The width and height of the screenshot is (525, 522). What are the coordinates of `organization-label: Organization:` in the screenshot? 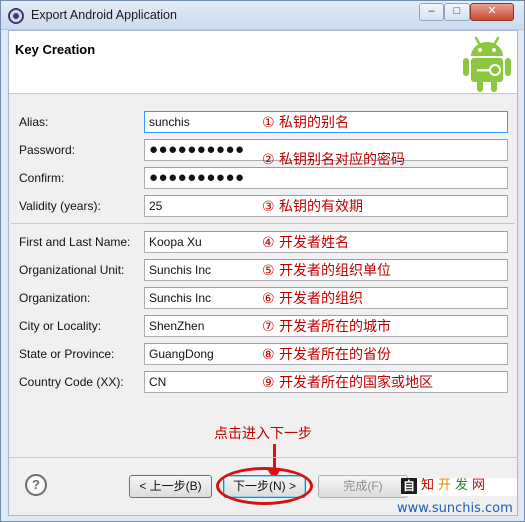 It's located at (55, 298).